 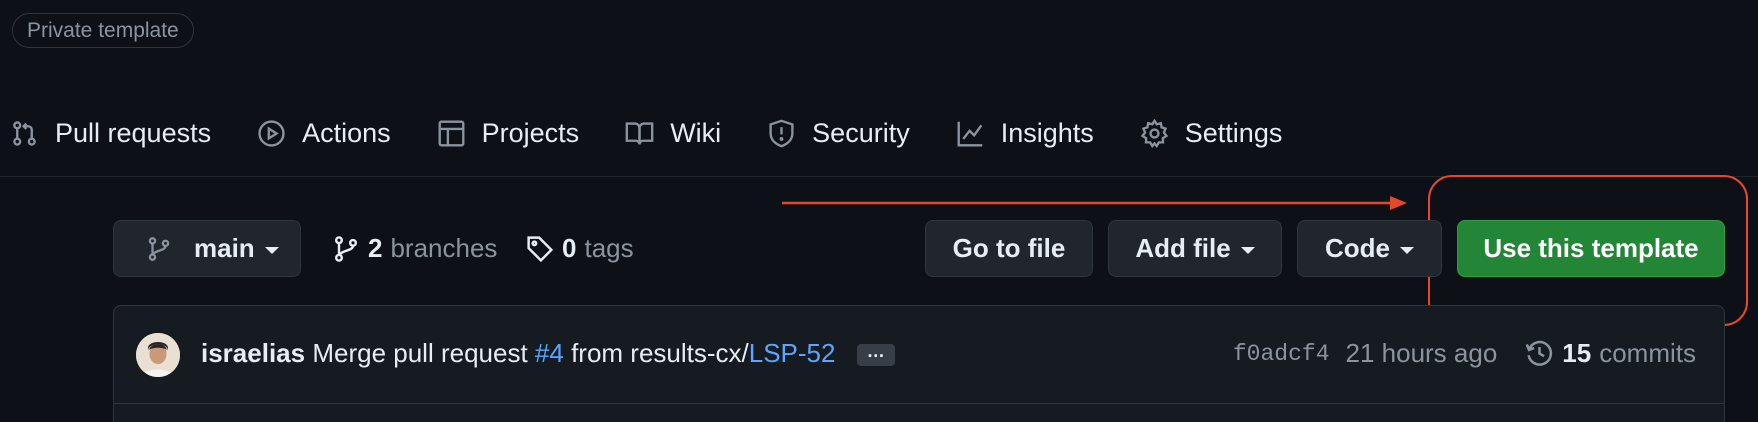 I want to click on tags-count: 0, so click(x=569, y=248).